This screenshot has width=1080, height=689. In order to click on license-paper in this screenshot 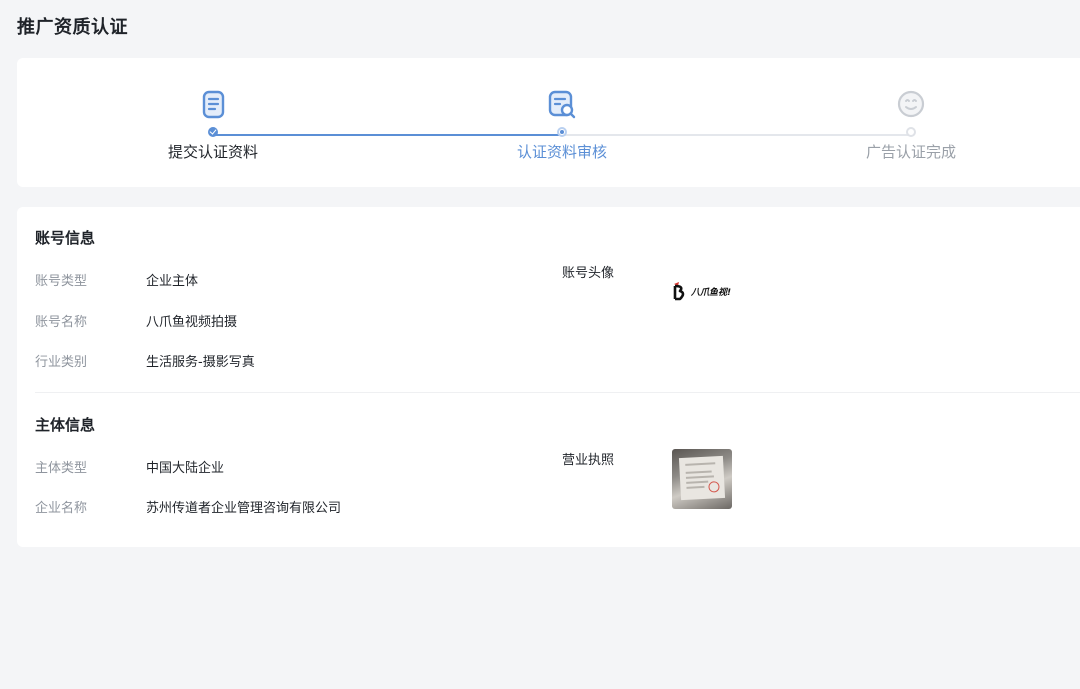, I will do `click(702, 478)`.